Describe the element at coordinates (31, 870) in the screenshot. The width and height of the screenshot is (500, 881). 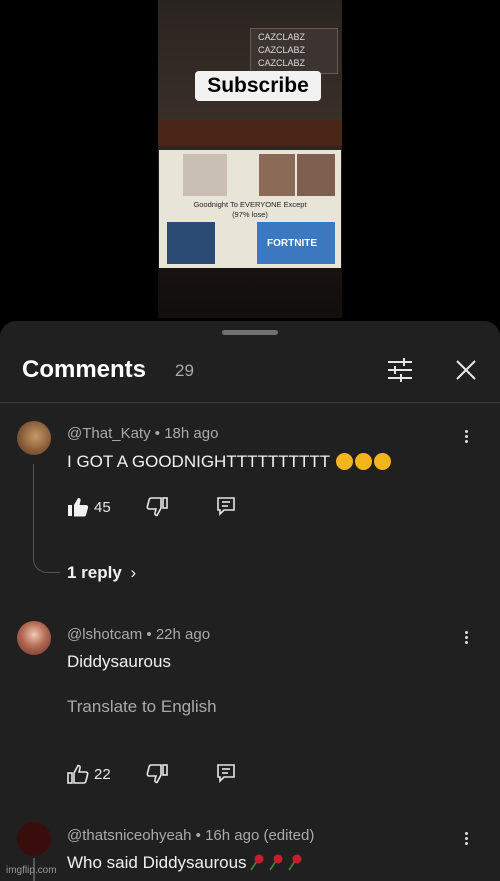
I see `watermark: imgflip.com` at that location.